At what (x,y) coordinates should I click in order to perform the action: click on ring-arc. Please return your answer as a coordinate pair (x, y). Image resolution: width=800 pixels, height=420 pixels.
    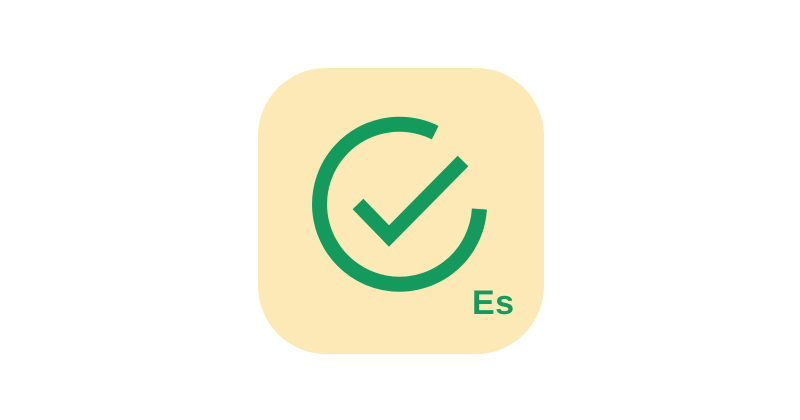
    Looking at the image, I should click on (399, 204).